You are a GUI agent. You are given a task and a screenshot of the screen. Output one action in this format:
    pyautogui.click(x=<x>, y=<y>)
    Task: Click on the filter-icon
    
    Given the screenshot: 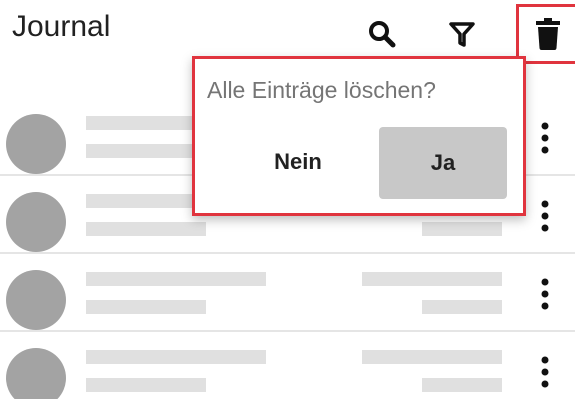 What is the action you would take?
    pyautogui.click(x=462, y=34)
    